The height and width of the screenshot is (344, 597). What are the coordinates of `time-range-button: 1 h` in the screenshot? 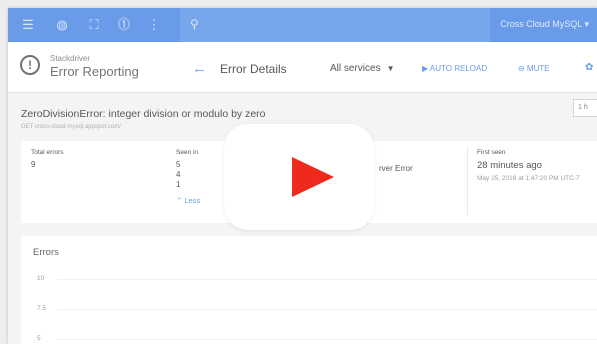 It's located at (585, 108).